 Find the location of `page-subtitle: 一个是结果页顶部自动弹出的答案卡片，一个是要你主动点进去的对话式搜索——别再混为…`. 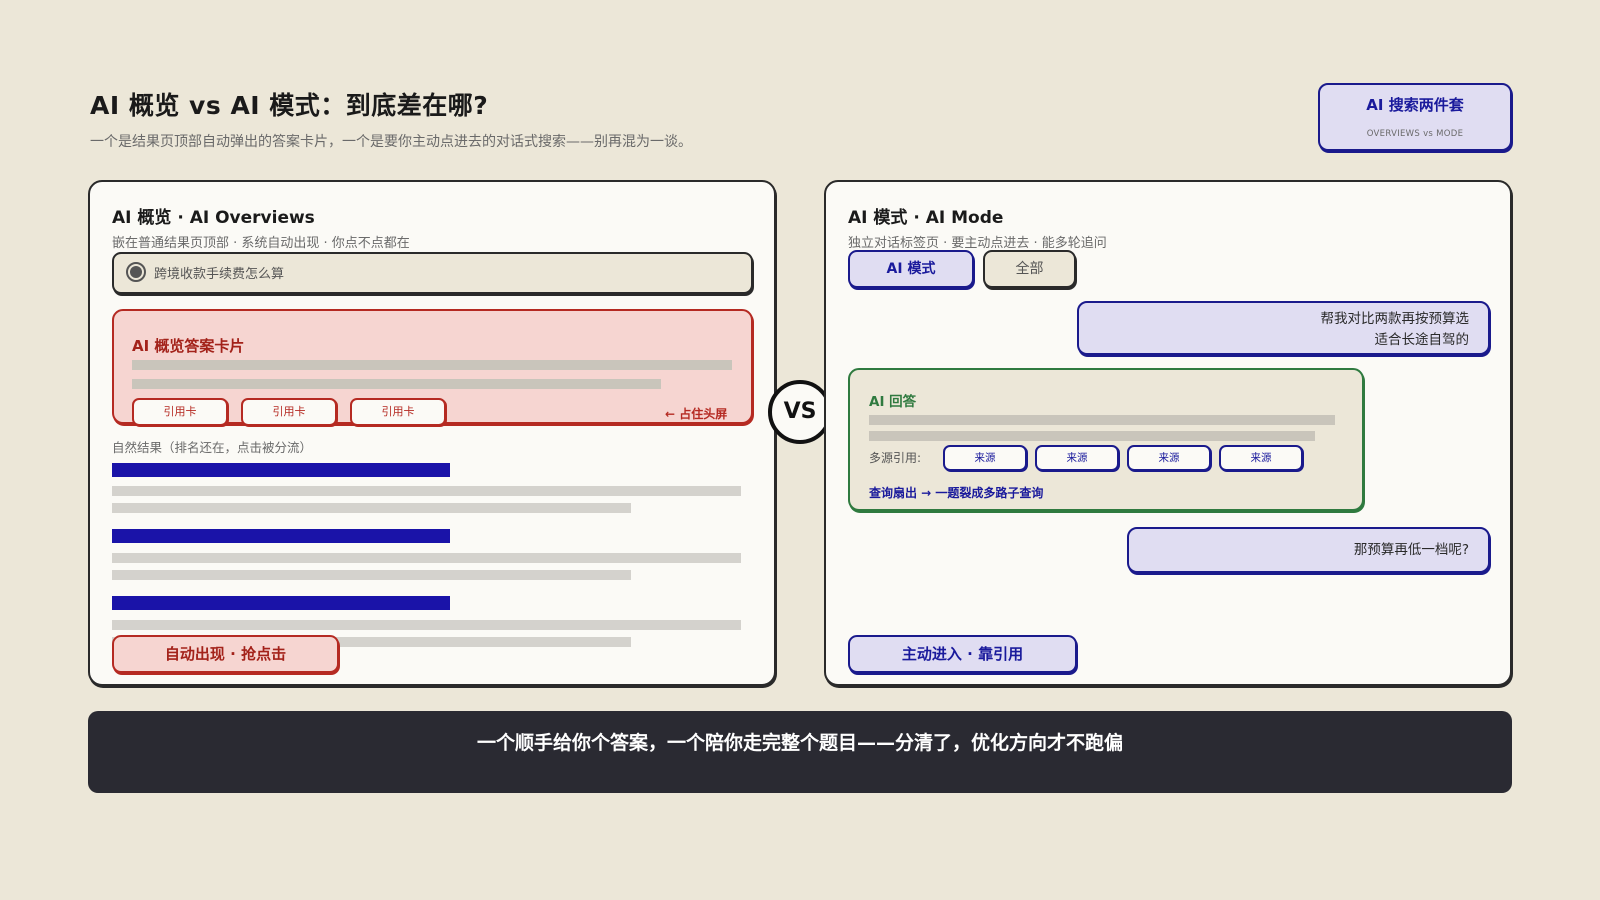

page-subtitle: 一个是结果页顶部自动弹出的答案卡片，一个是要你主动点进去的对话式搜索——别再混为… is located at coordinates (391, 142).